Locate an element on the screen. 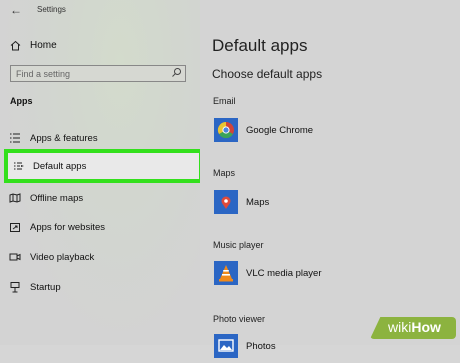 The height and width of the screenshot is (363, 460). home-link: Home is located at coordinates (33, 45).